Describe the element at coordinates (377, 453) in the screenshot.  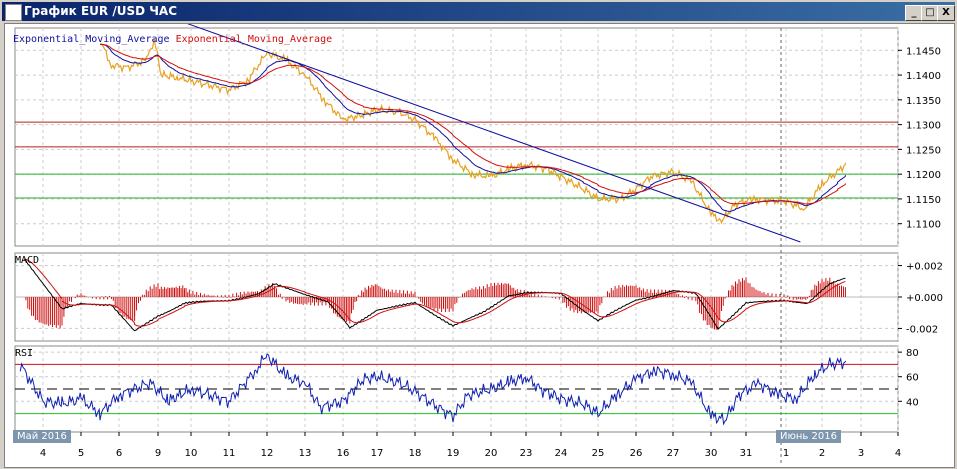
I see `x-tick-label: 17` at that location.